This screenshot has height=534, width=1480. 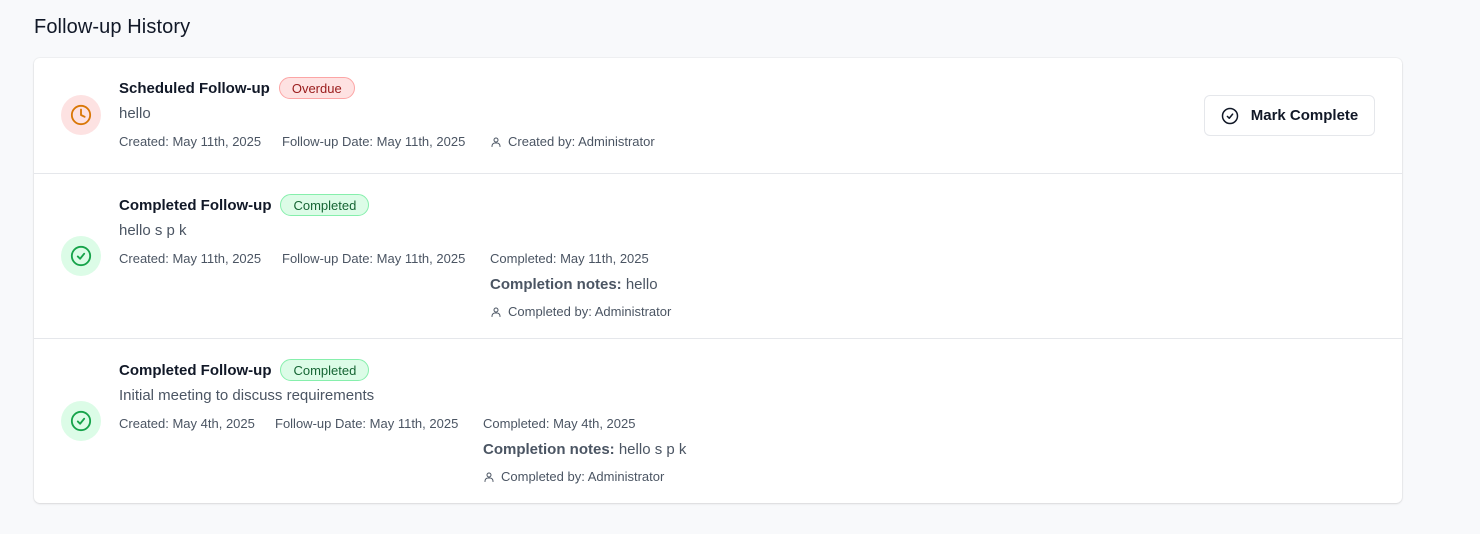 I want to click on completed-date: Completed: May 11th, 2025, so click(x=569, y=258).